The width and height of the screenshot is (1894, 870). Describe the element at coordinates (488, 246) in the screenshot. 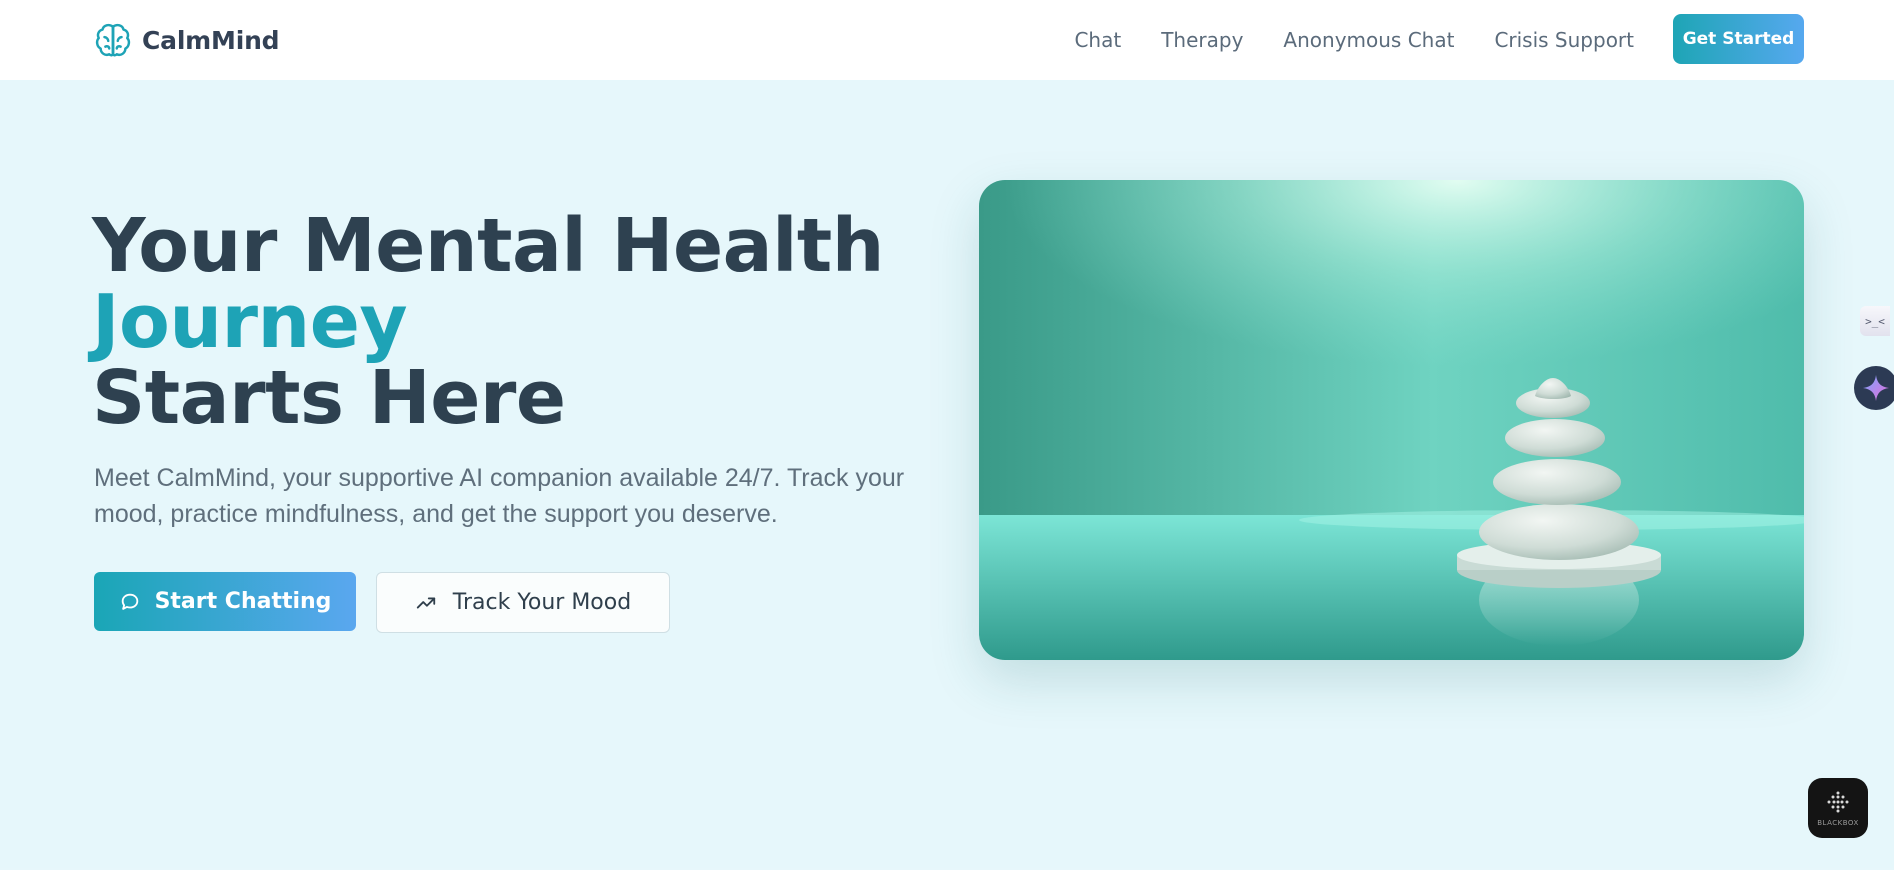

I see `headline-line-1: Your Mental Health` at that location.